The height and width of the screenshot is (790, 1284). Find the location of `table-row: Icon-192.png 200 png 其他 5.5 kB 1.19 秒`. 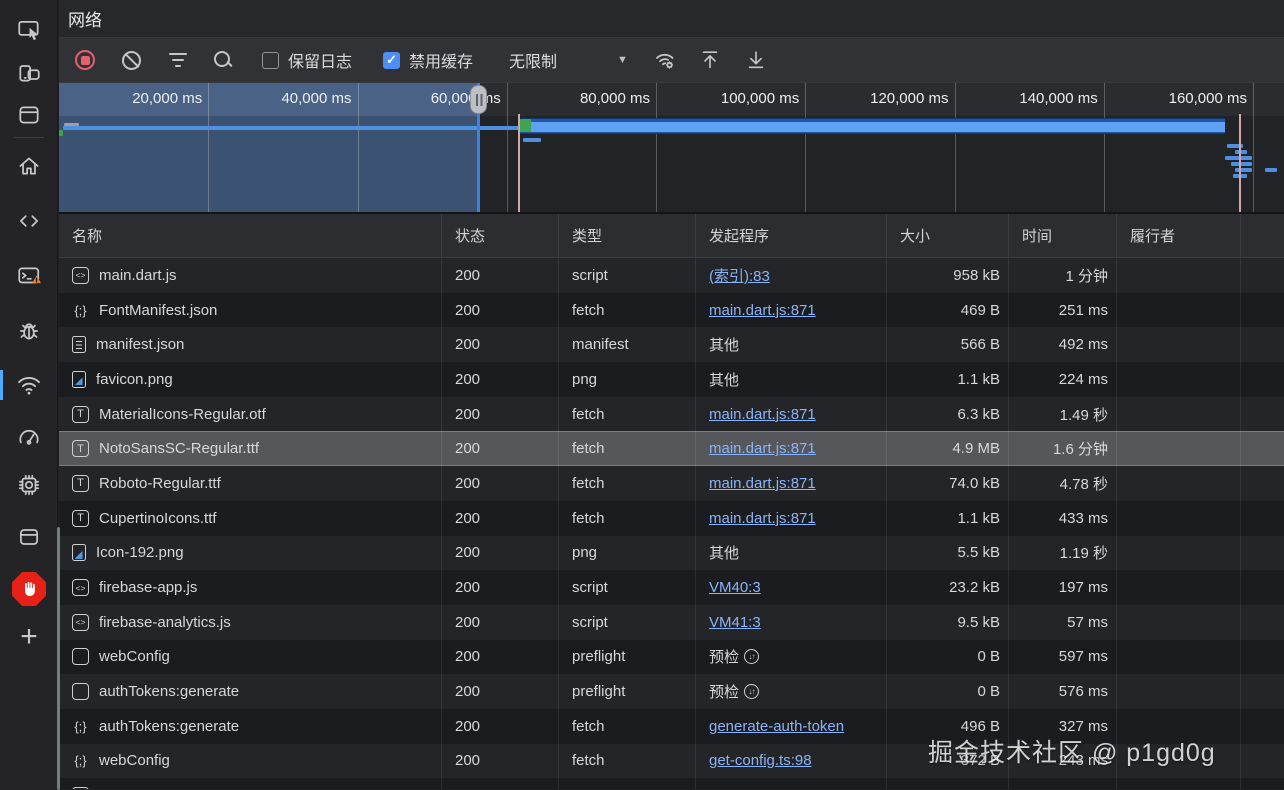

table-row: Icon-192.png 200 png 其他 5.5 kB 1.19 秒 is located at coordinates (671, 553).